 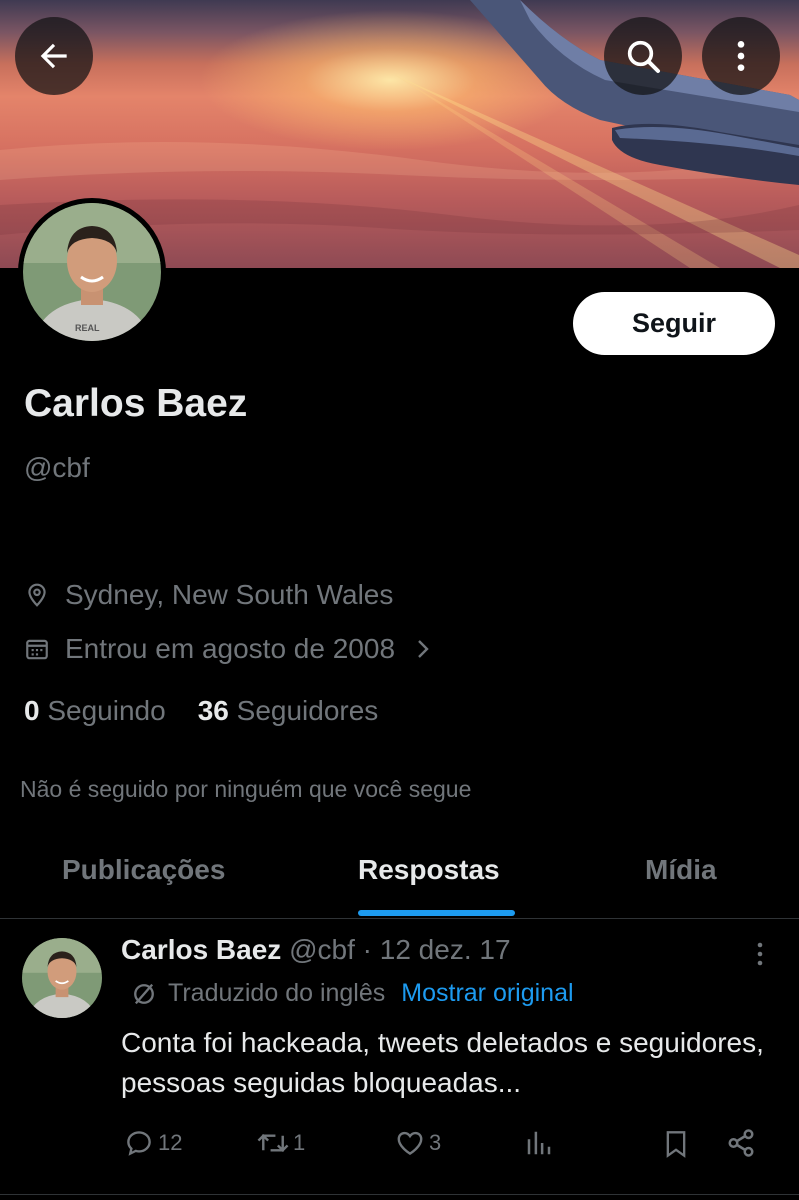 I want to click on active-tab-indicator, so click(x=436, y=913).